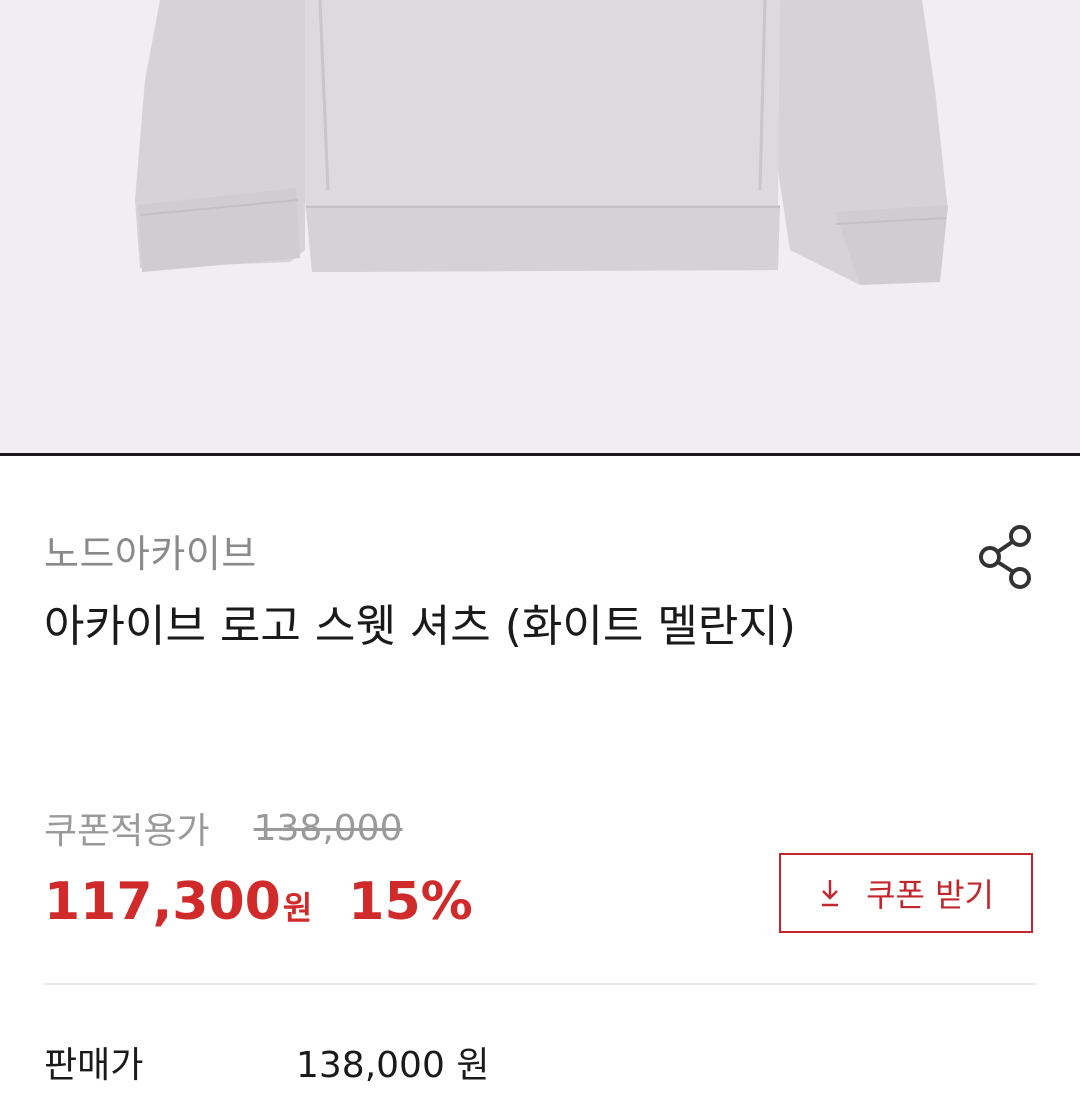  I want to click on sale-price: 138,000 원, so click(393, 1065).